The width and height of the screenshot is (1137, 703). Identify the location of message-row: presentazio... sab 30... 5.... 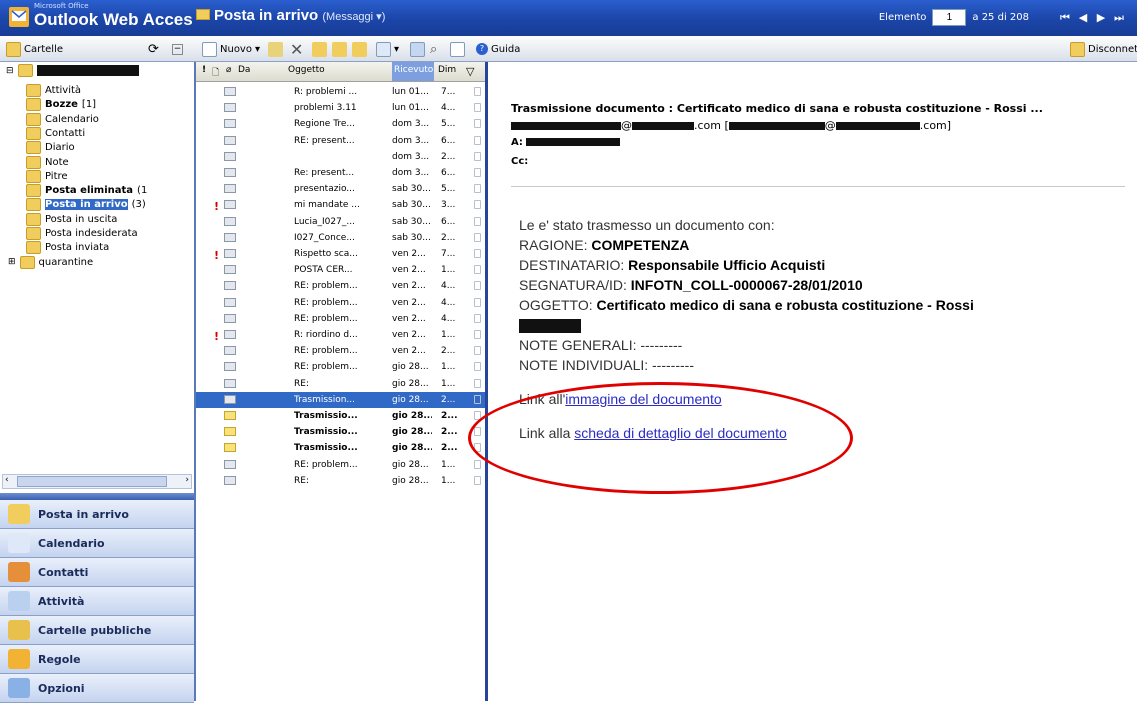
(340, 189).